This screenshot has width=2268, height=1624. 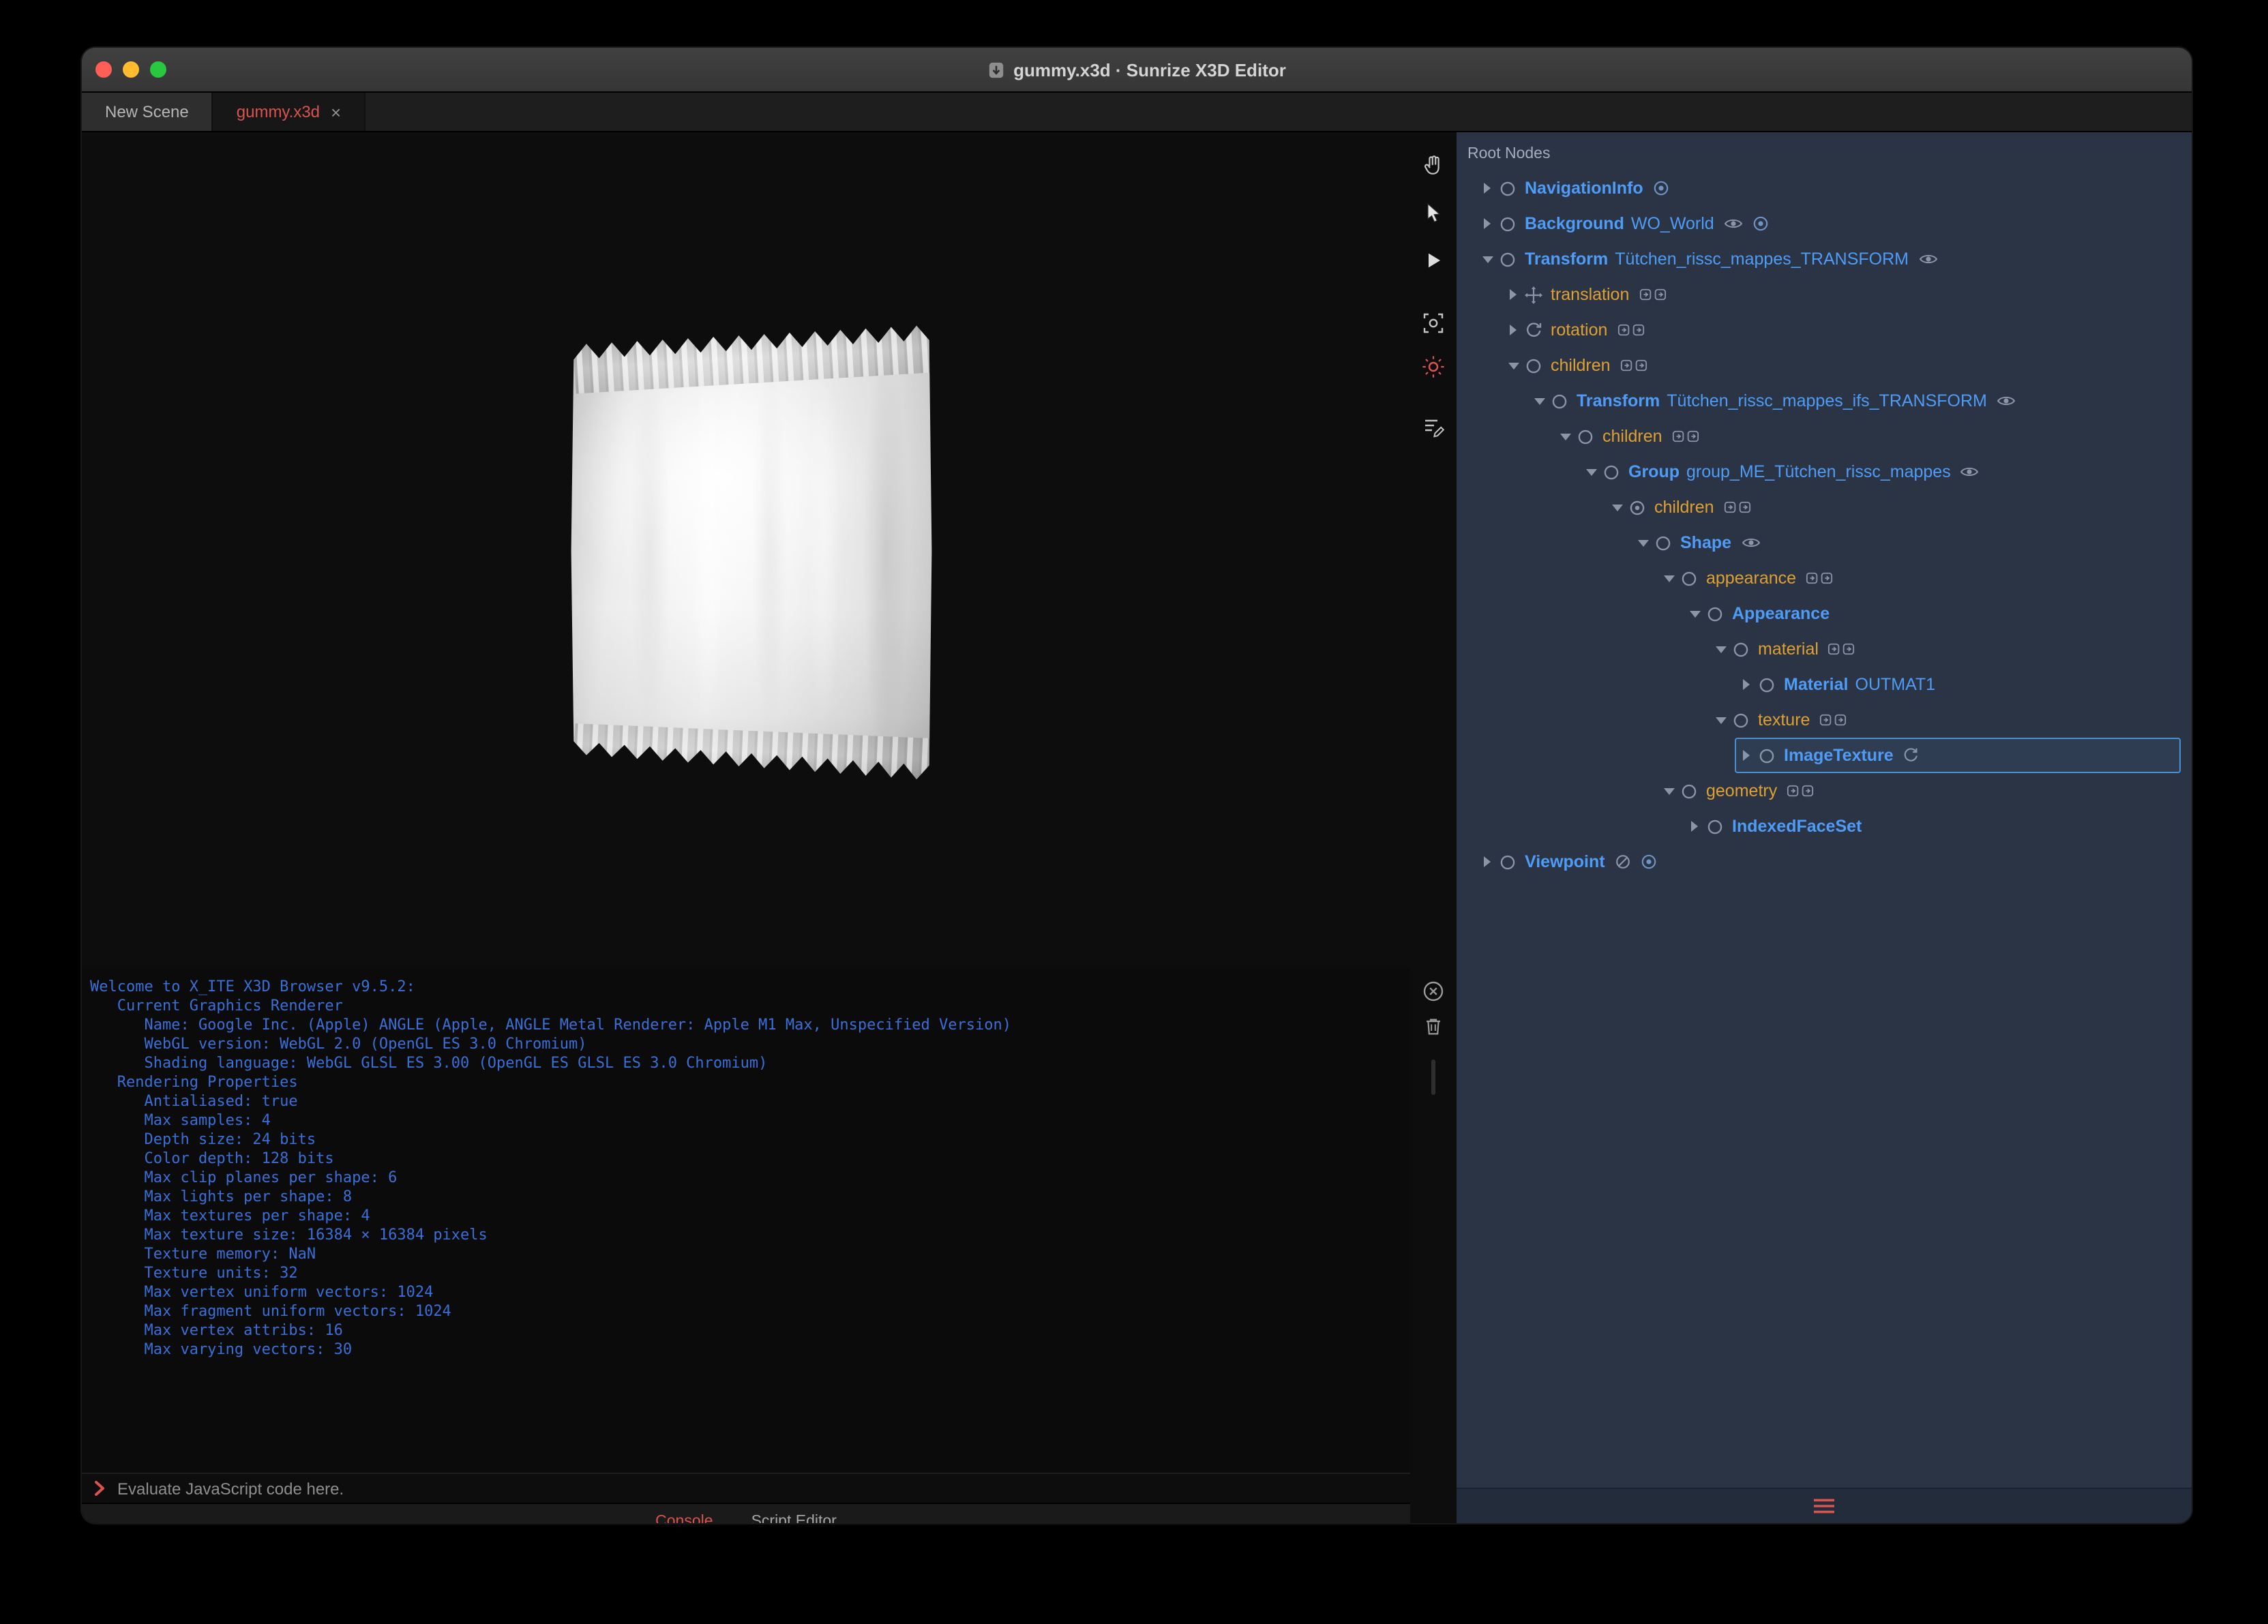 I want to click on frame-view-button, so click(x=1433, y=323).